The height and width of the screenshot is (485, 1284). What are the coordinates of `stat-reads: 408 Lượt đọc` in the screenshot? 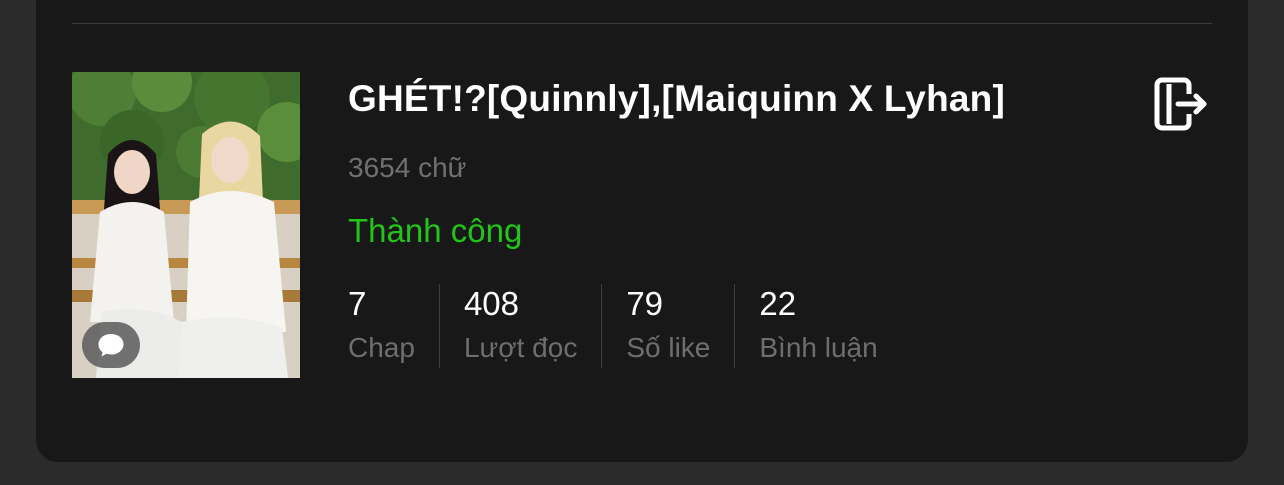 It's located at (519, 326).